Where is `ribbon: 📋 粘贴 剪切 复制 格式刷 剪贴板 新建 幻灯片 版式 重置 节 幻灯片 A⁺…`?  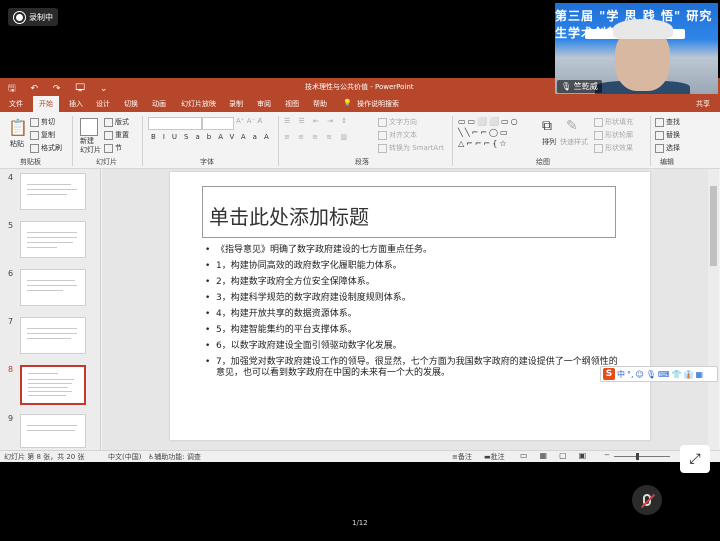
ribbon: 📋 粘贴 剪切 复制 格式刷 剪贴板 新建 幻灯片 版式 重置 节 幻灯片 A⁺… is located at coordinates (360, 140).